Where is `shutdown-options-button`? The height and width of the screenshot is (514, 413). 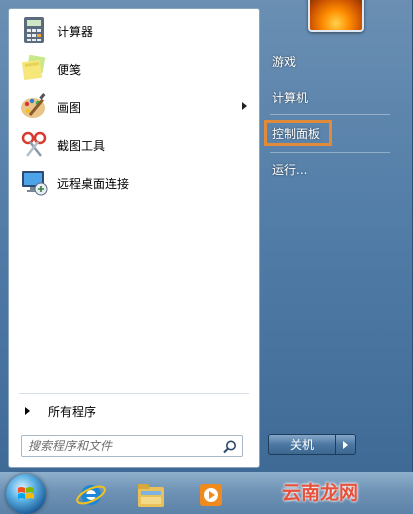 shutdown-options-button is located at coordinates (346, 444).